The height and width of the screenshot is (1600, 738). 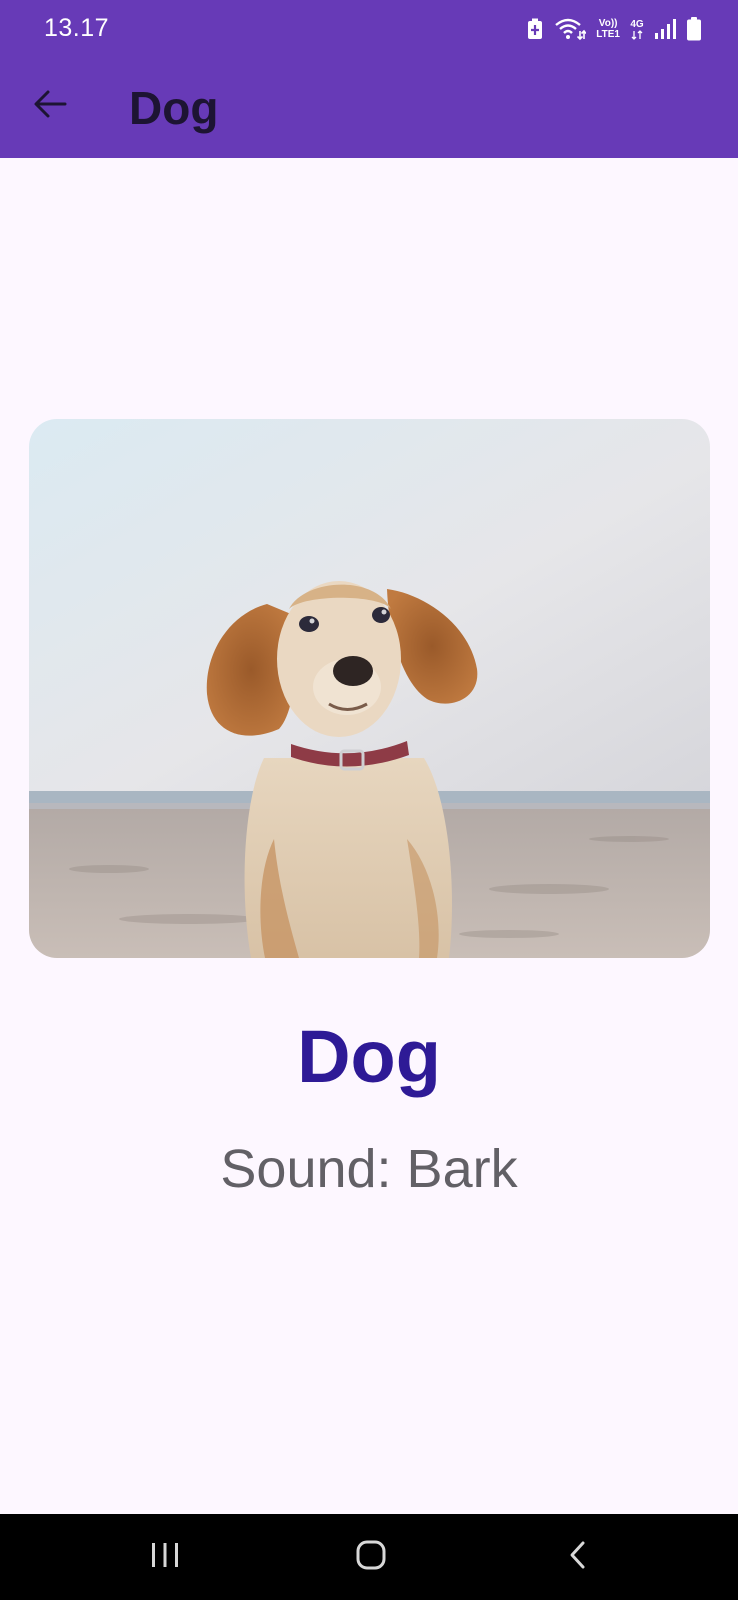 I want to click on wifi-icon, so click(x=570, y=29).